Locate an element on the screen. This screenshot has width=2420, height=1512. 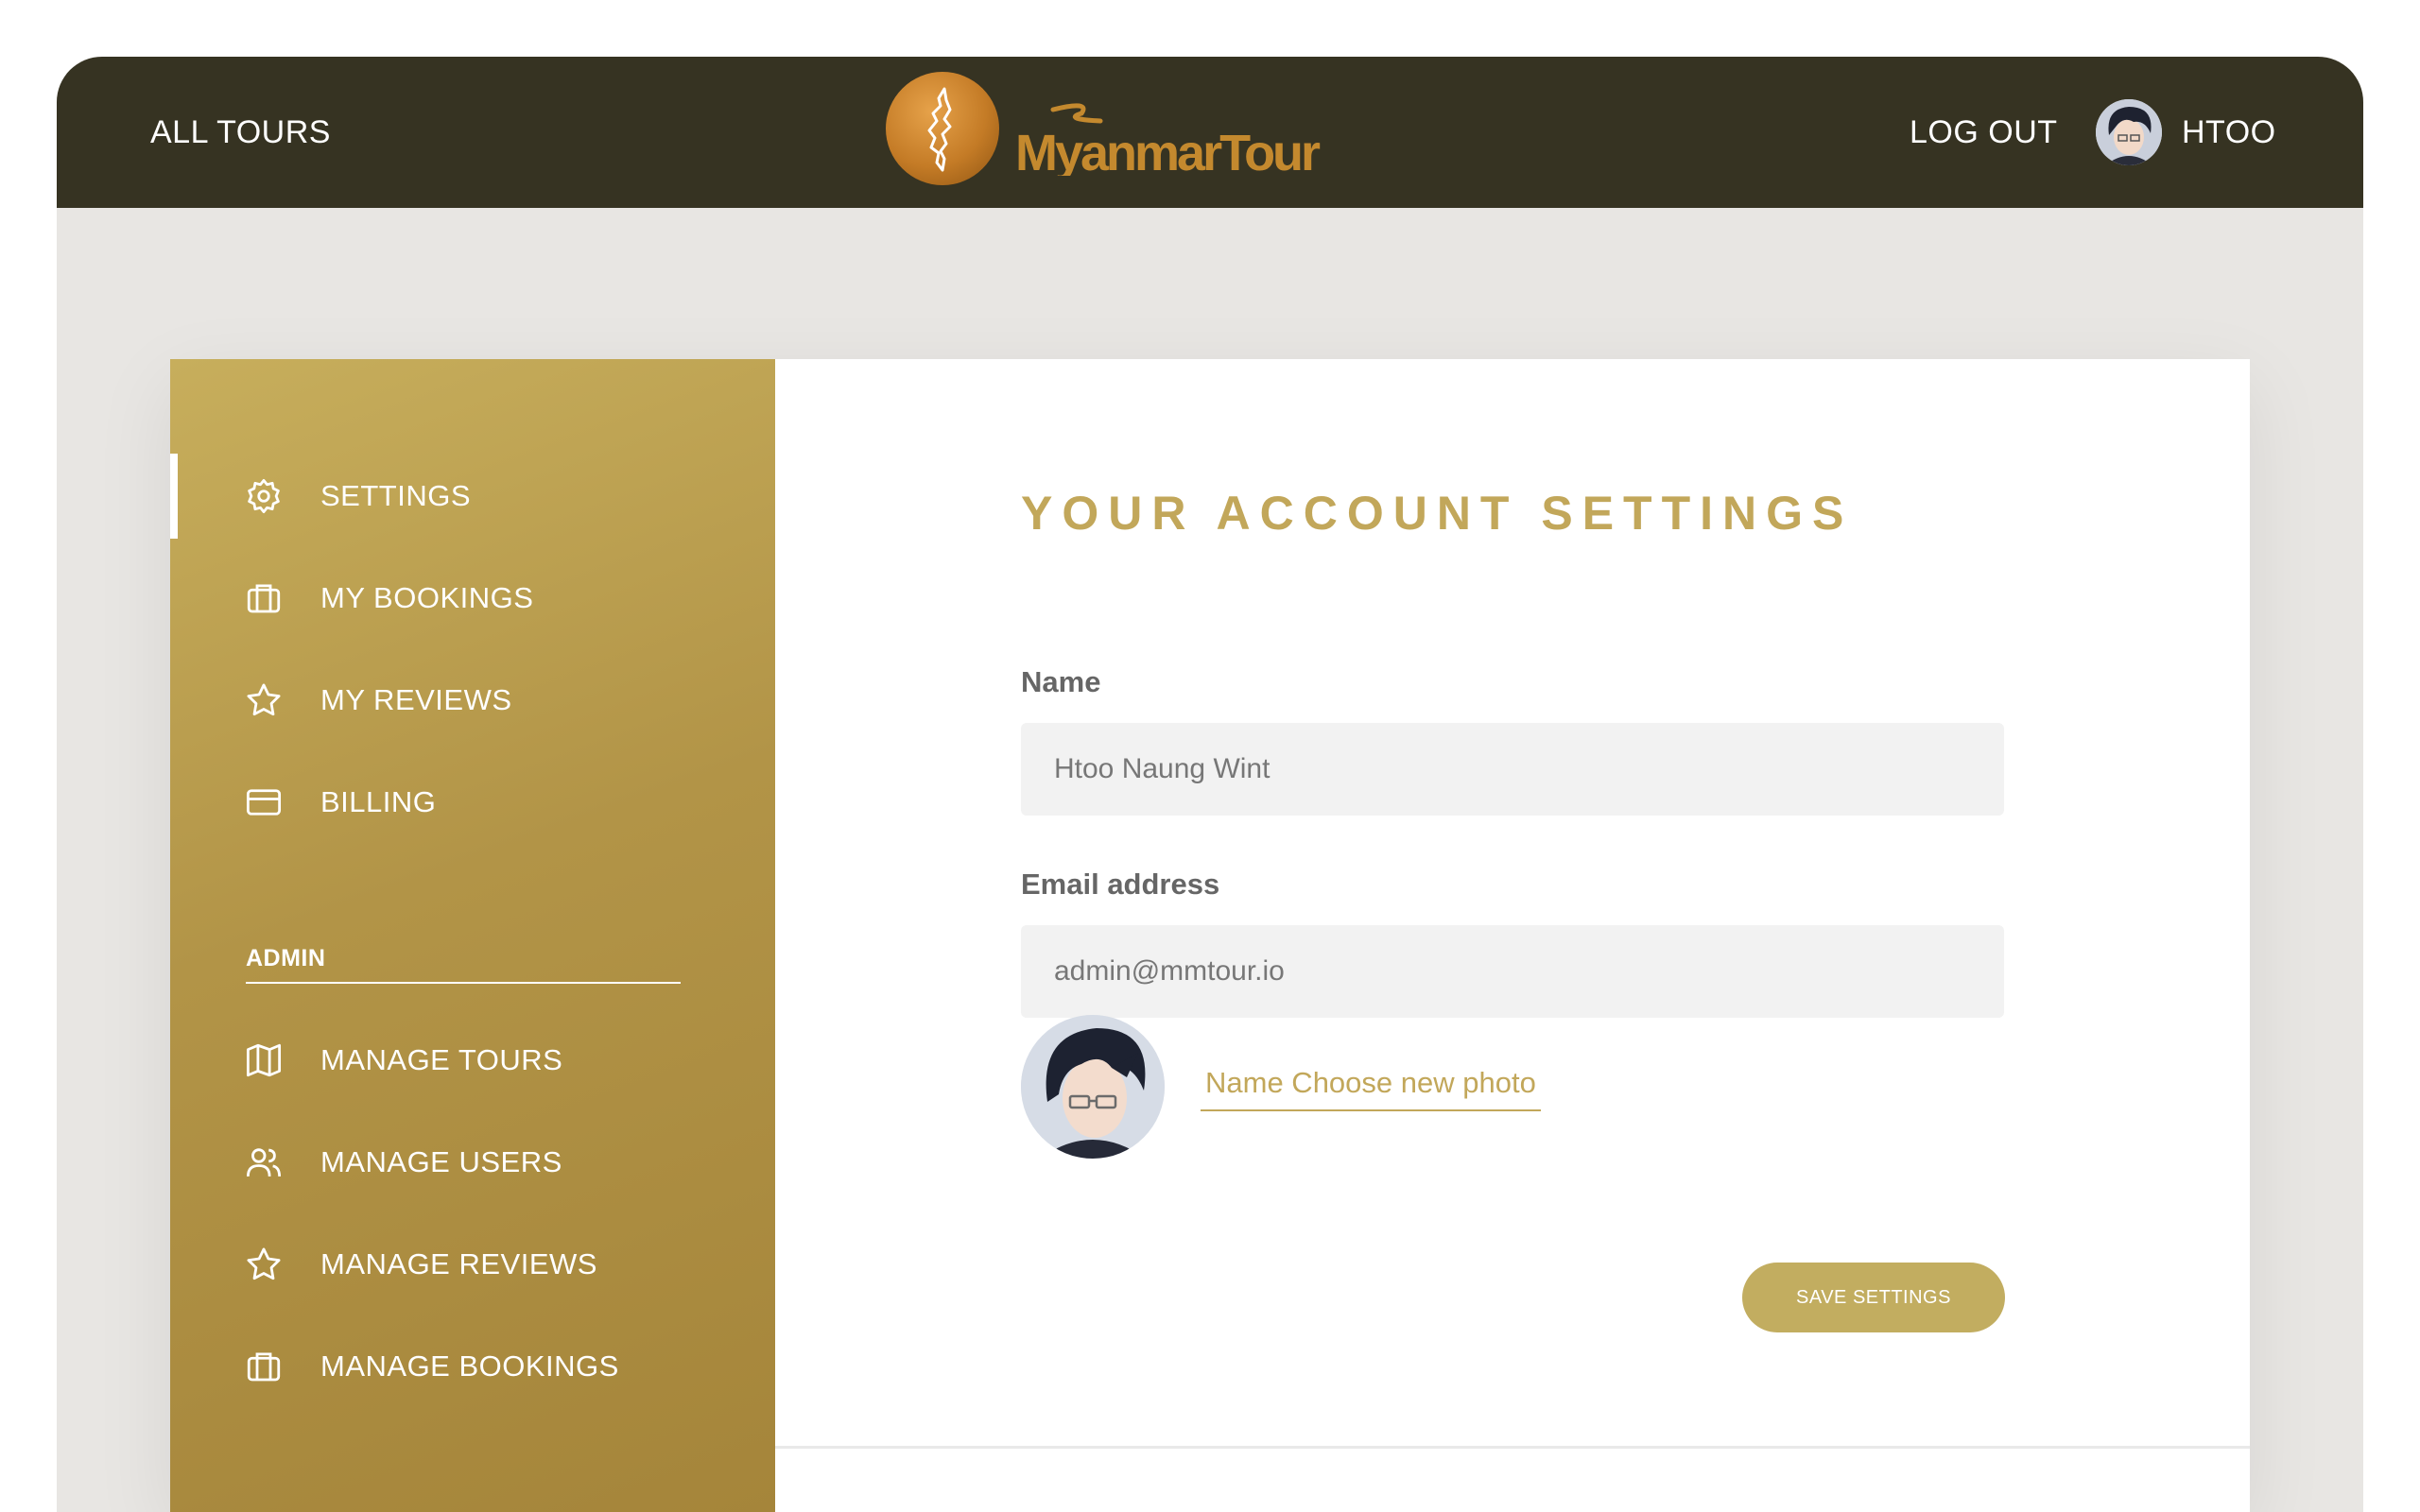
save-settings-button: SAVE SETTINGS is located at coordinates (1873, 1297).